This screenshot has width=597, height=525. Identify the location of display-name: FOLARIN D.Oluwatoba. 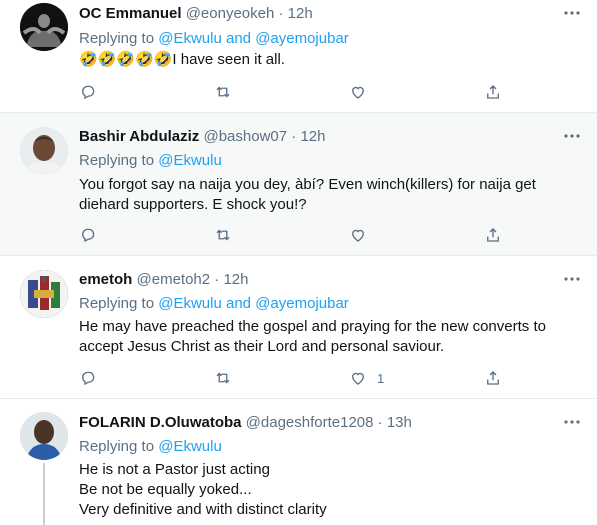
(160, 422).